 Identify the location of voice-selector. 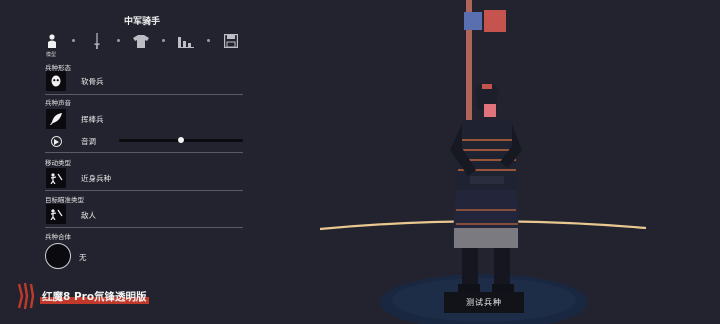
(56, 119).